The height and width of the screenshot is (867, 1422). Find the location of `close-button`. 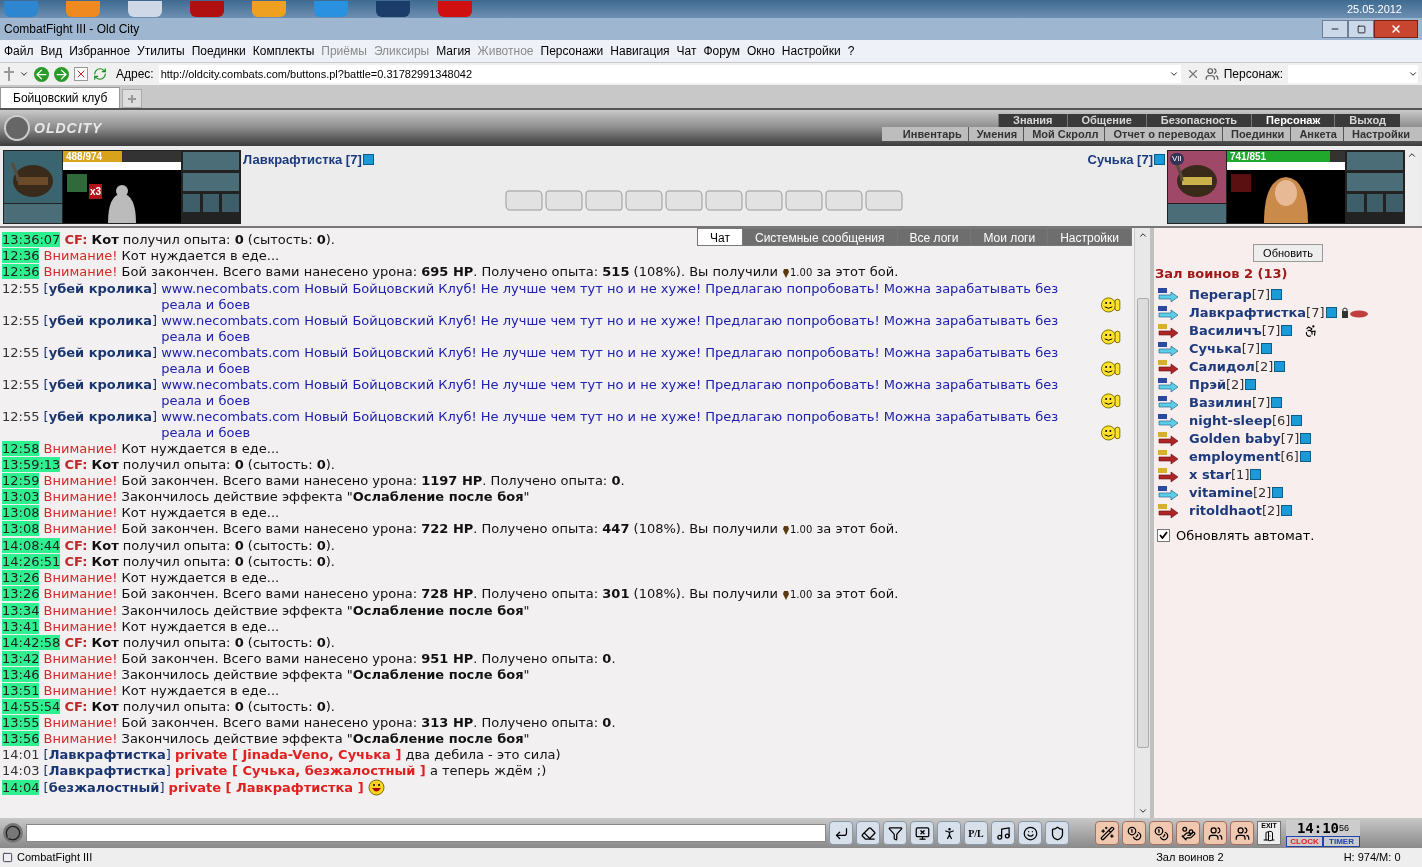

close-button is located at coordinates (1396, 29).